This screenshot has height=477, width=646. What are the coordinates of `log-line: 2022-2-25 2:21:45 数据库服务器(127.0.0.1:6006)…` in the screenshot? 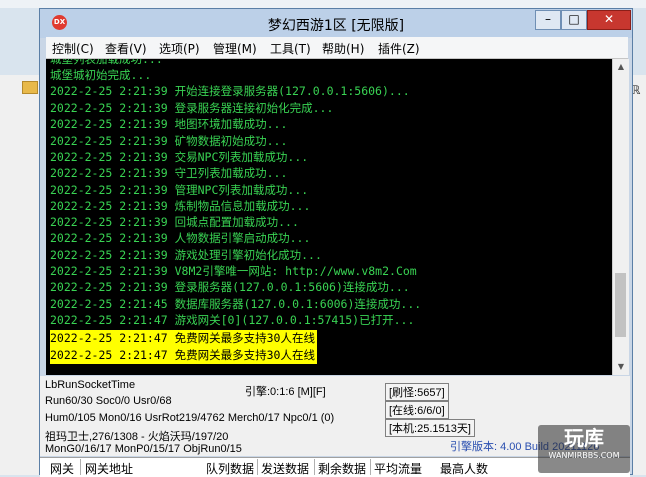 It's located at (236, 304).